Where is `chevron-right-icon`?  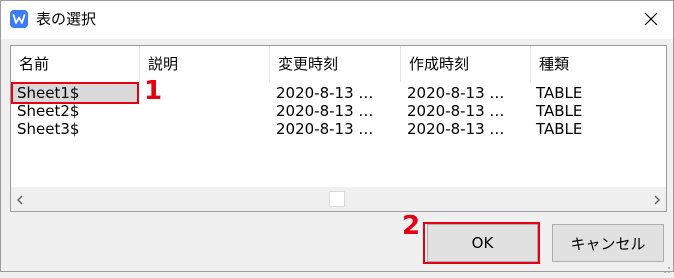
chevron-right-icon is located at coordinates (657, 199).